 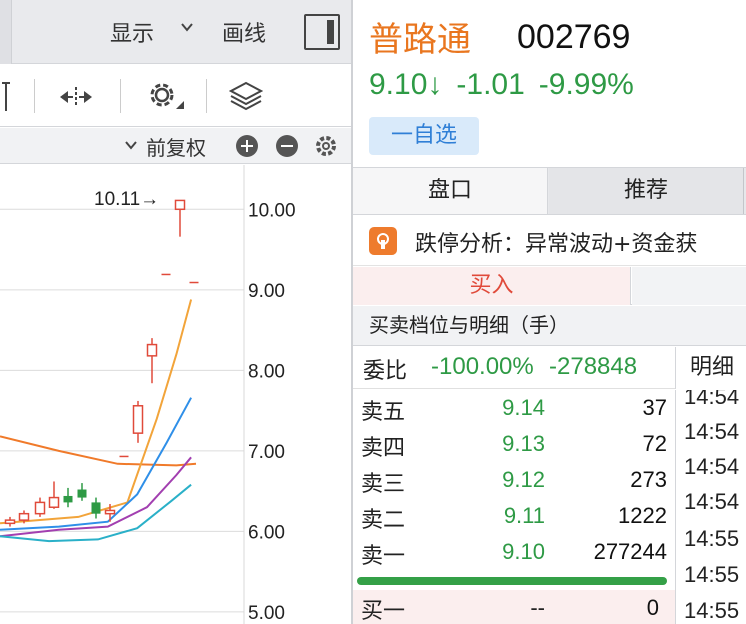 What do you see at coordinates (383, 412) in the screenshot?
I see `ask-label: 卖五` at bounding box center [383, 412].